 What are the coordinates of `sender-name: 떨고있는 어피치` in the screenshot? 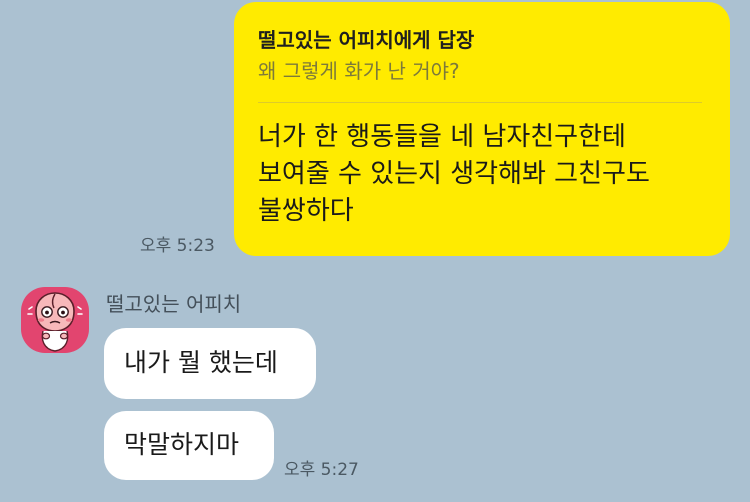 It's located at (174, 304).